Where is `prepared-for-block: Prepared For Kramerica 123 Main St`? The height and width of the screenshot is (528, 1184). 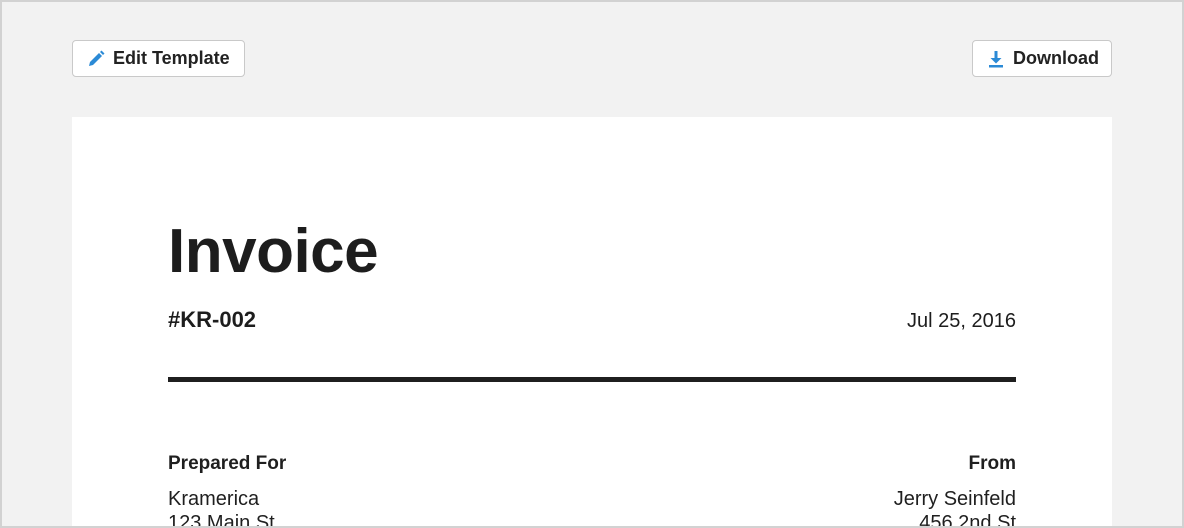
prepared-for-block: Prepared For Kramerica 123 Main St is located at coordinates (227, 491).